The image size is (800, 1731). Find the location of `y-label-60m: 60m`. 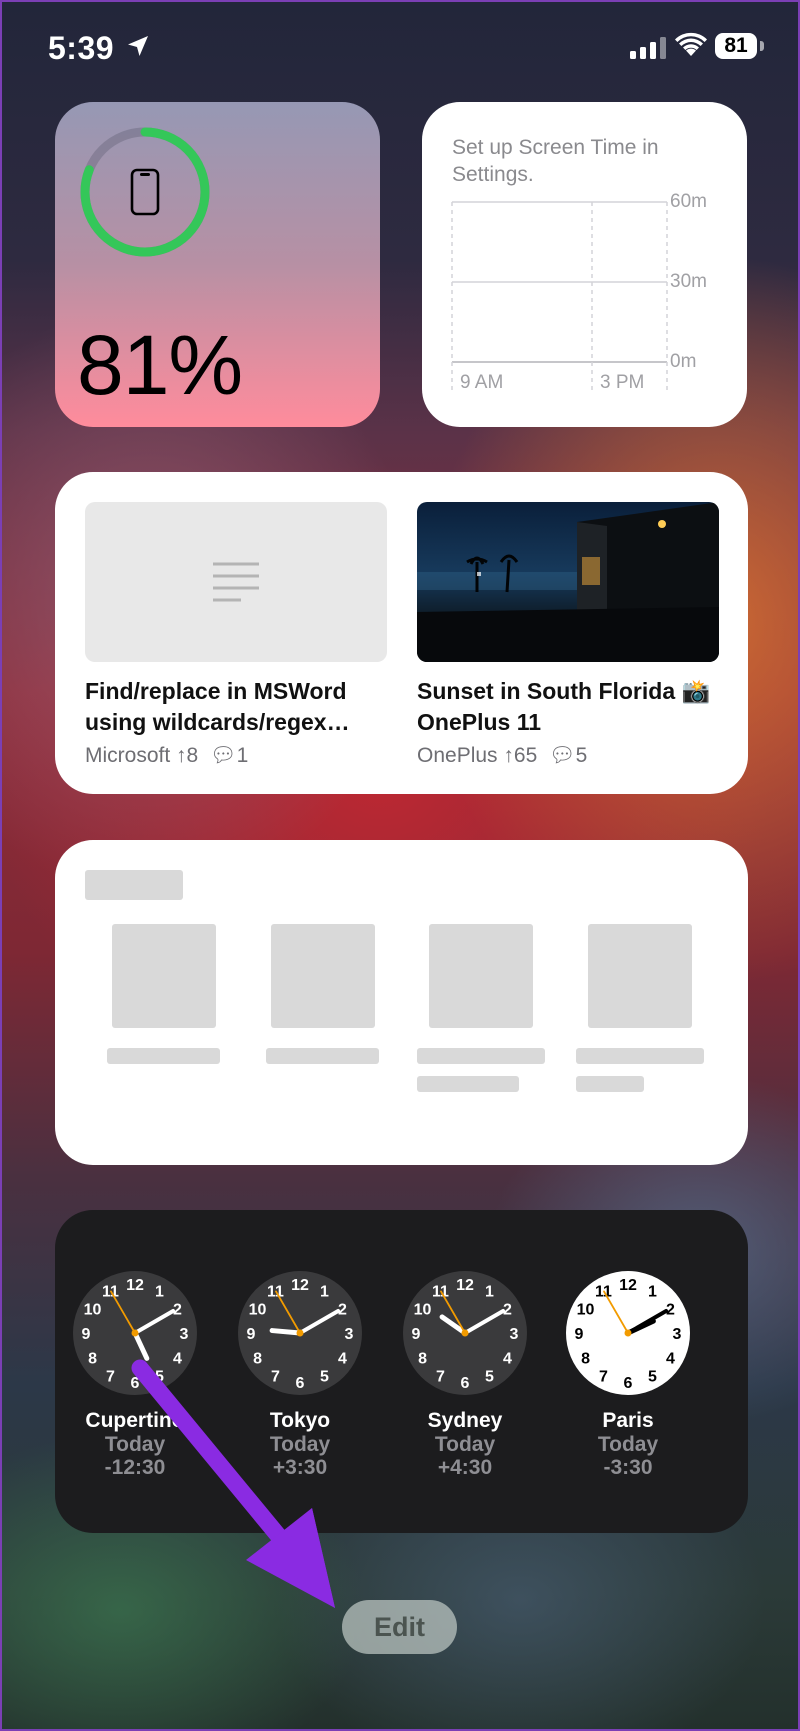

y-label-60m: 60m is located at coordinates (688, 201).